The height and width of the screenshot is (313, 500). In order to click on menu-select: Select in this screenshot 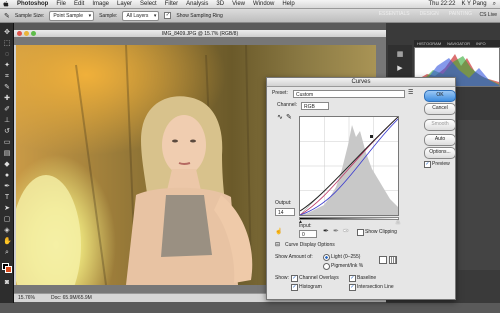, I will do `click(148, 4)`.